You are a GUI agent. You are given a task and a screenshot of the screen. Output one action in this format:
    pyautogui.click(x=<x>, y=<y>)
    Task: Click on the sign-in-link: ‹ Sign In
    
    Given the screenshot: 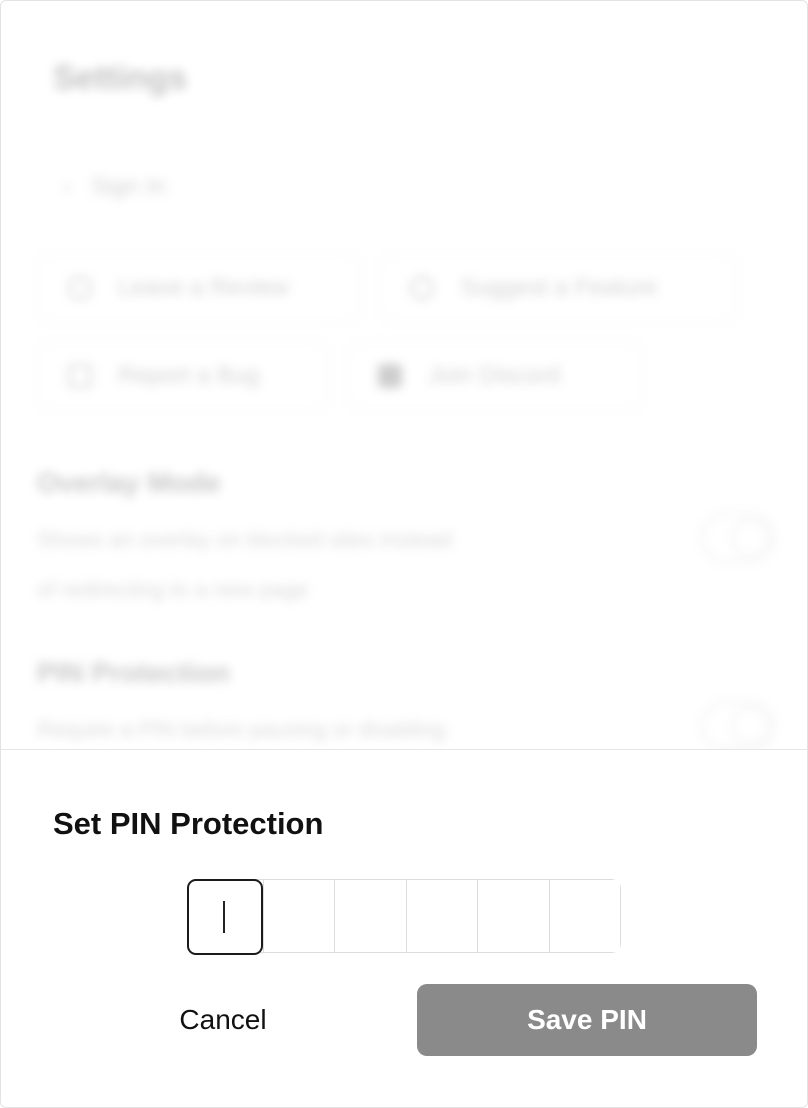 What is the action you would take?
    pyautogui.click(x=114, y=186)
    